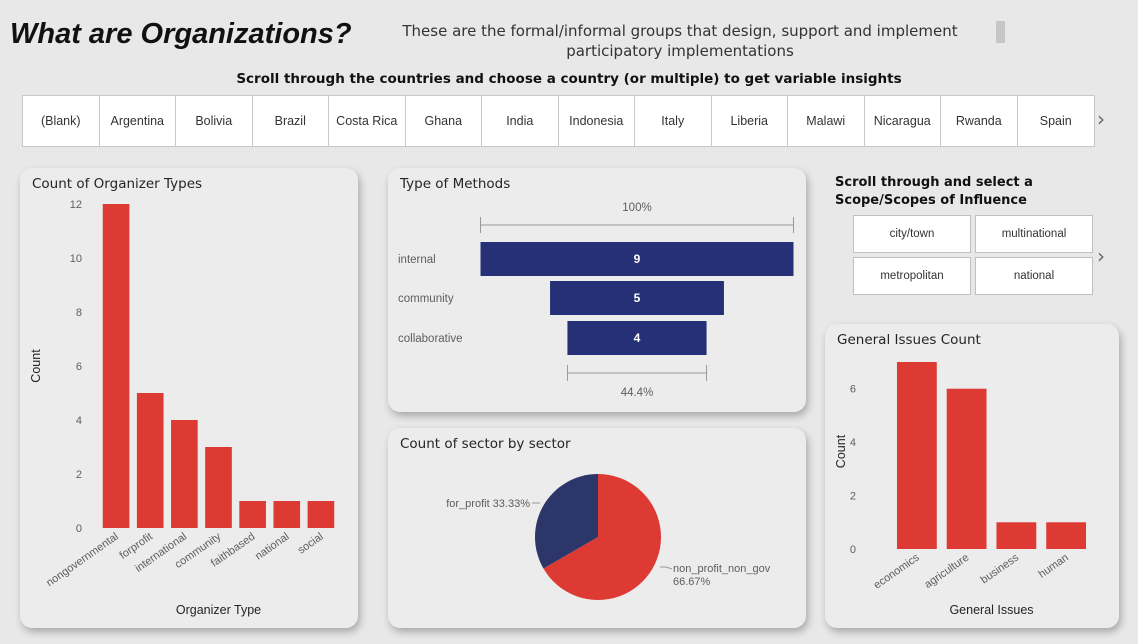 The height and width of the screenshot is (644, 1138). Describe the element at coordinates (1053, 566) in the screenshot. I see `x-tick-label: human` at that location.